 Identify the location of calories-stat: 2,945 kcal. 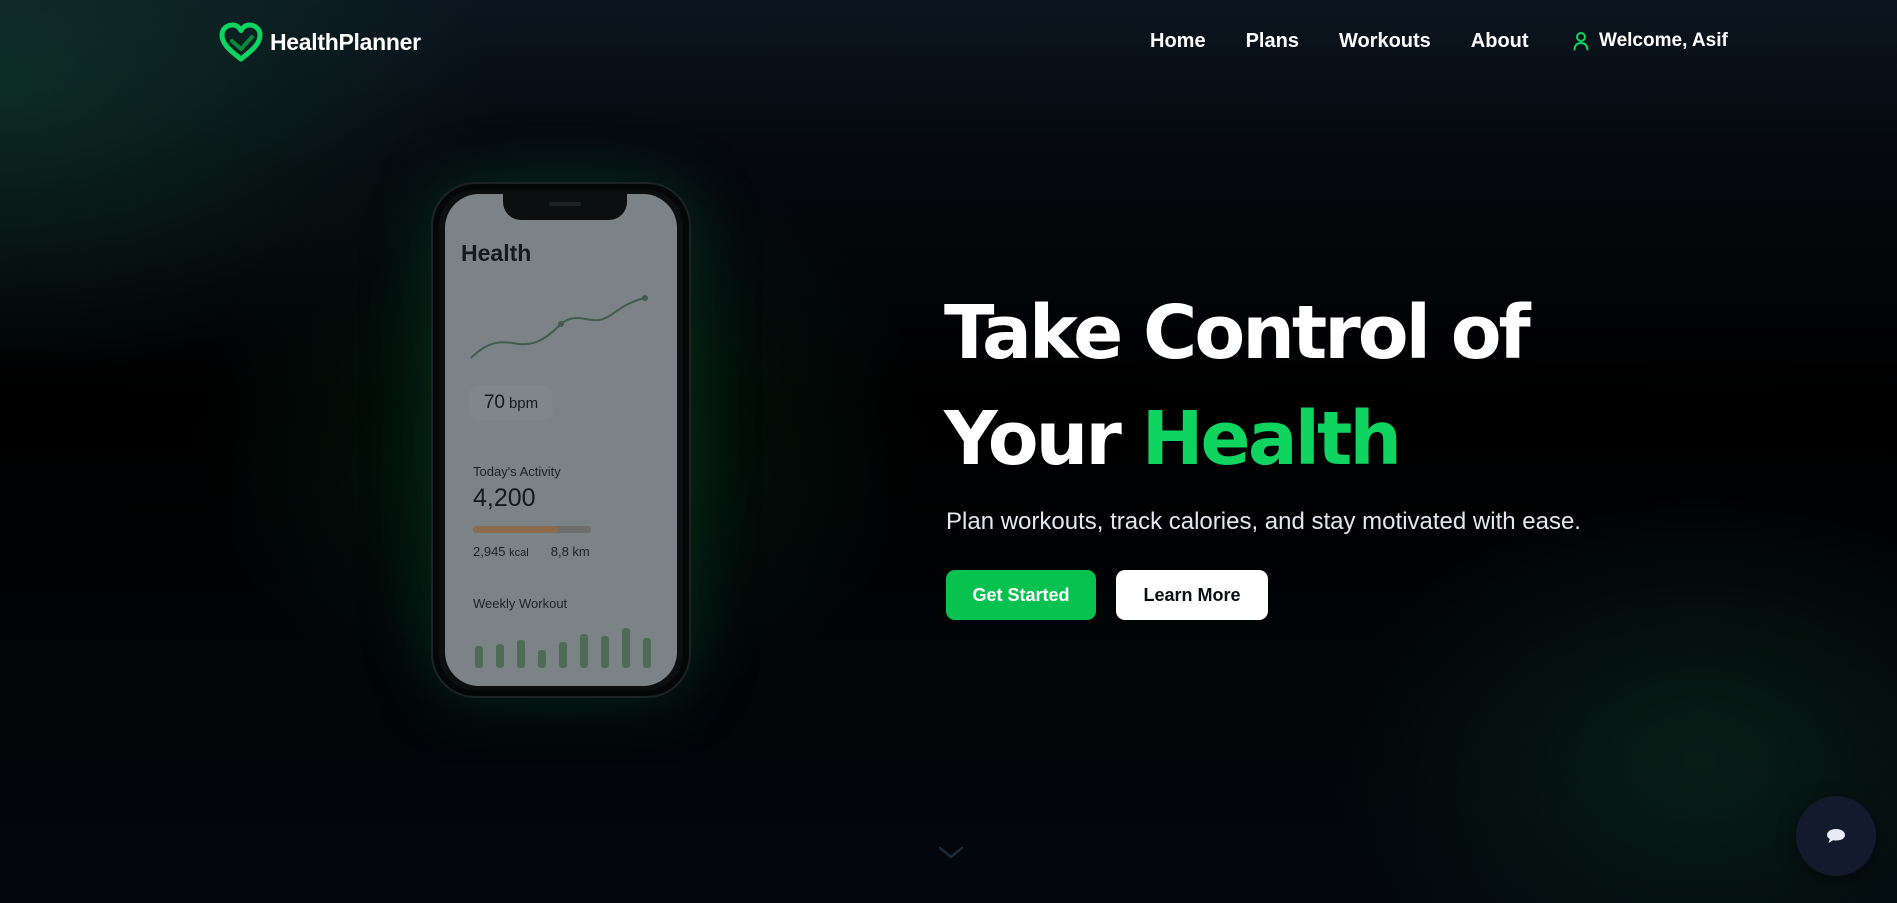
(501, 551).